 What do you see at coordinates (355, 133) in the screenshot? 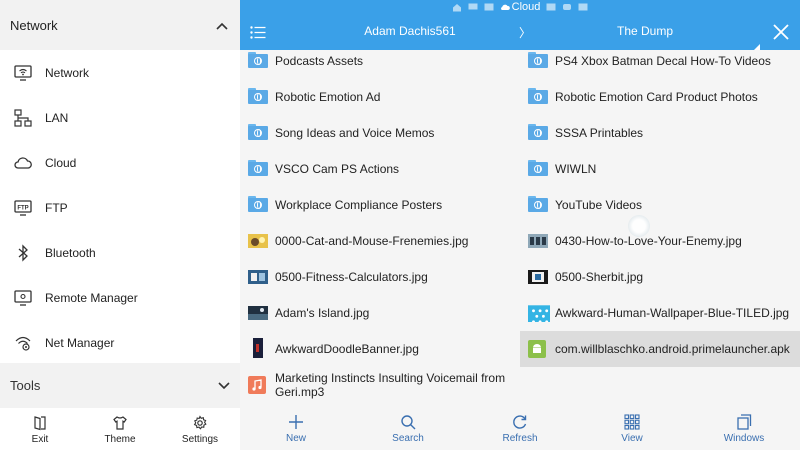
I see `file-name: Song Ideas and Voice Memos` at bounding box center [355, 133].